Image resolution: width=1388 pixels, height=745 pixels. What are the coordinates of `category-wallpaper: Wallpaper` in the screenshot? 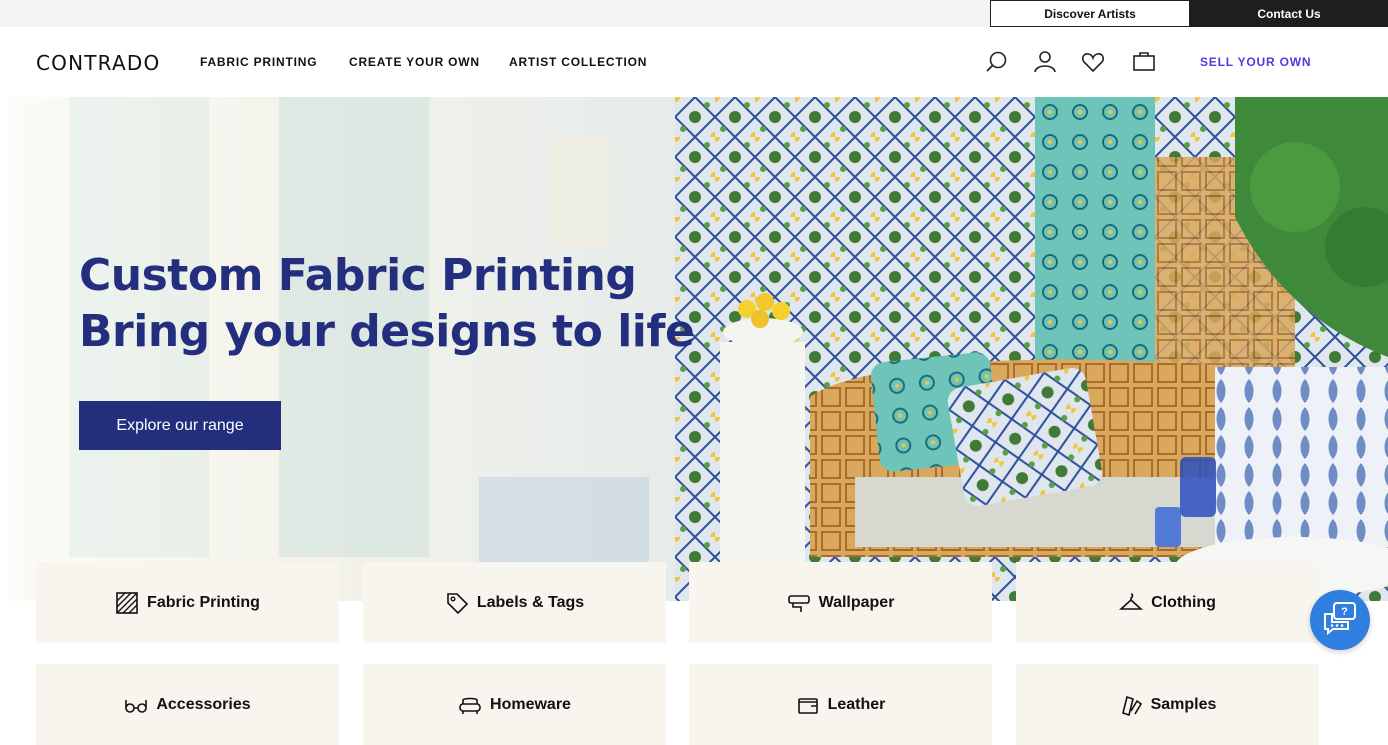 It's located at (840, 602).